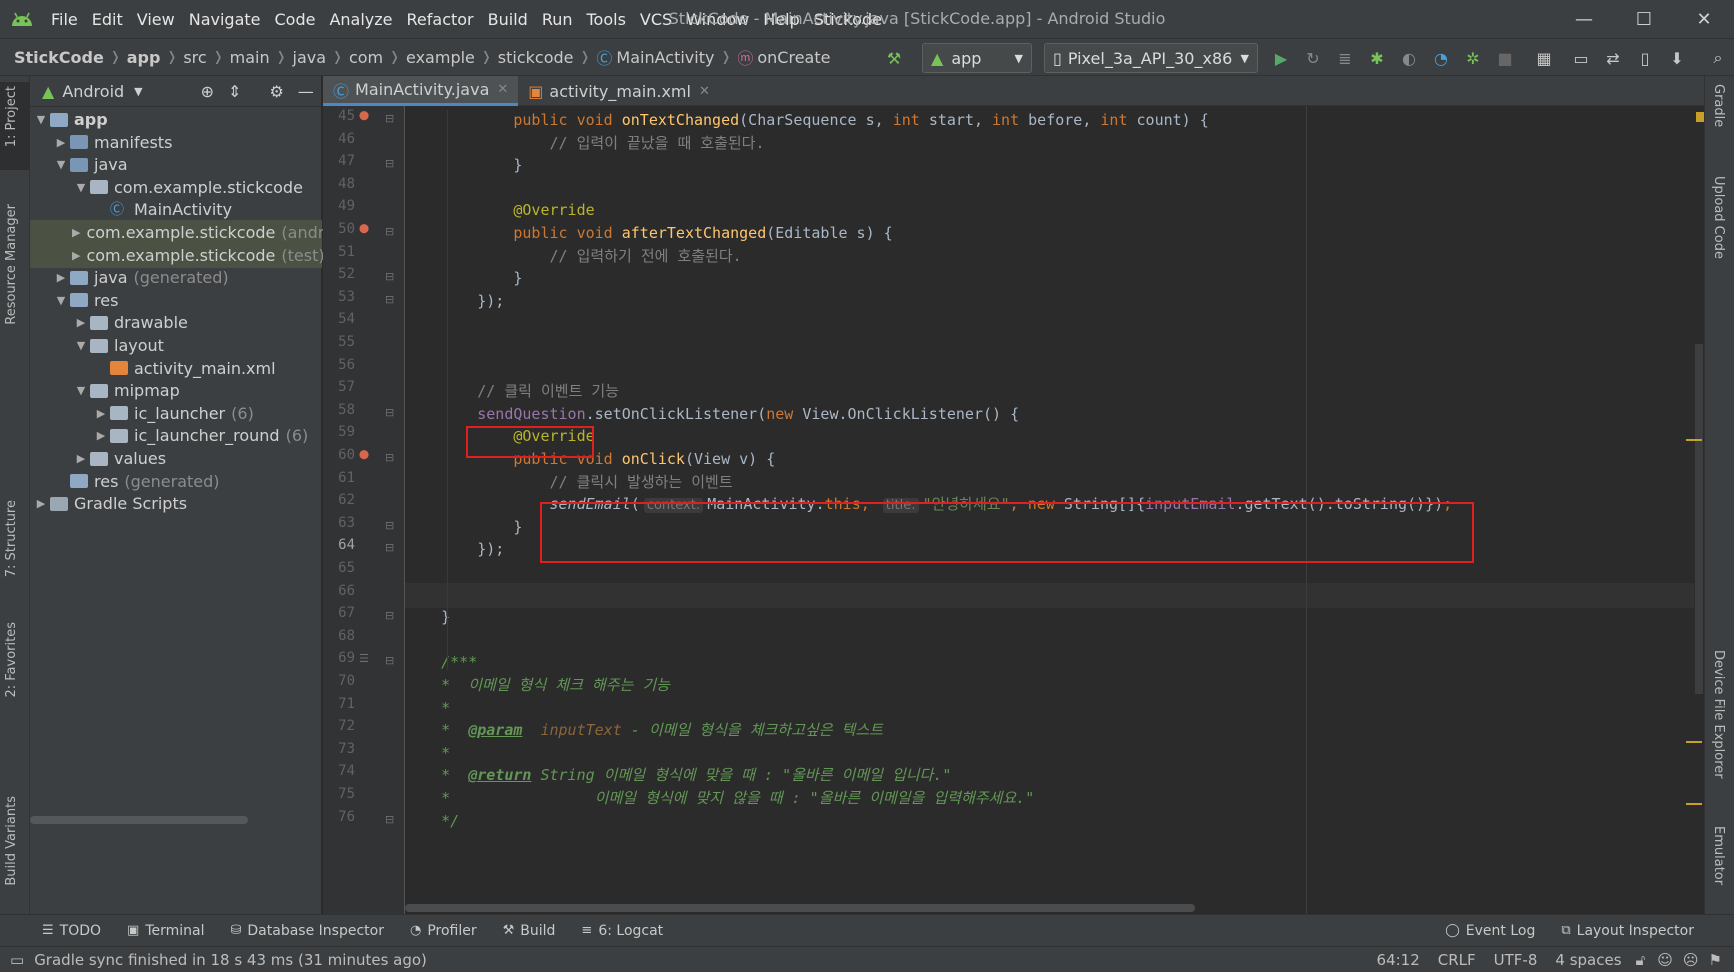 The height and width of the screenshot is (972, 1734). What do you see at coordinates (176, 119) in the screenshot?
I see `tree-item: ▼ app` at bounding box center [176, 119].